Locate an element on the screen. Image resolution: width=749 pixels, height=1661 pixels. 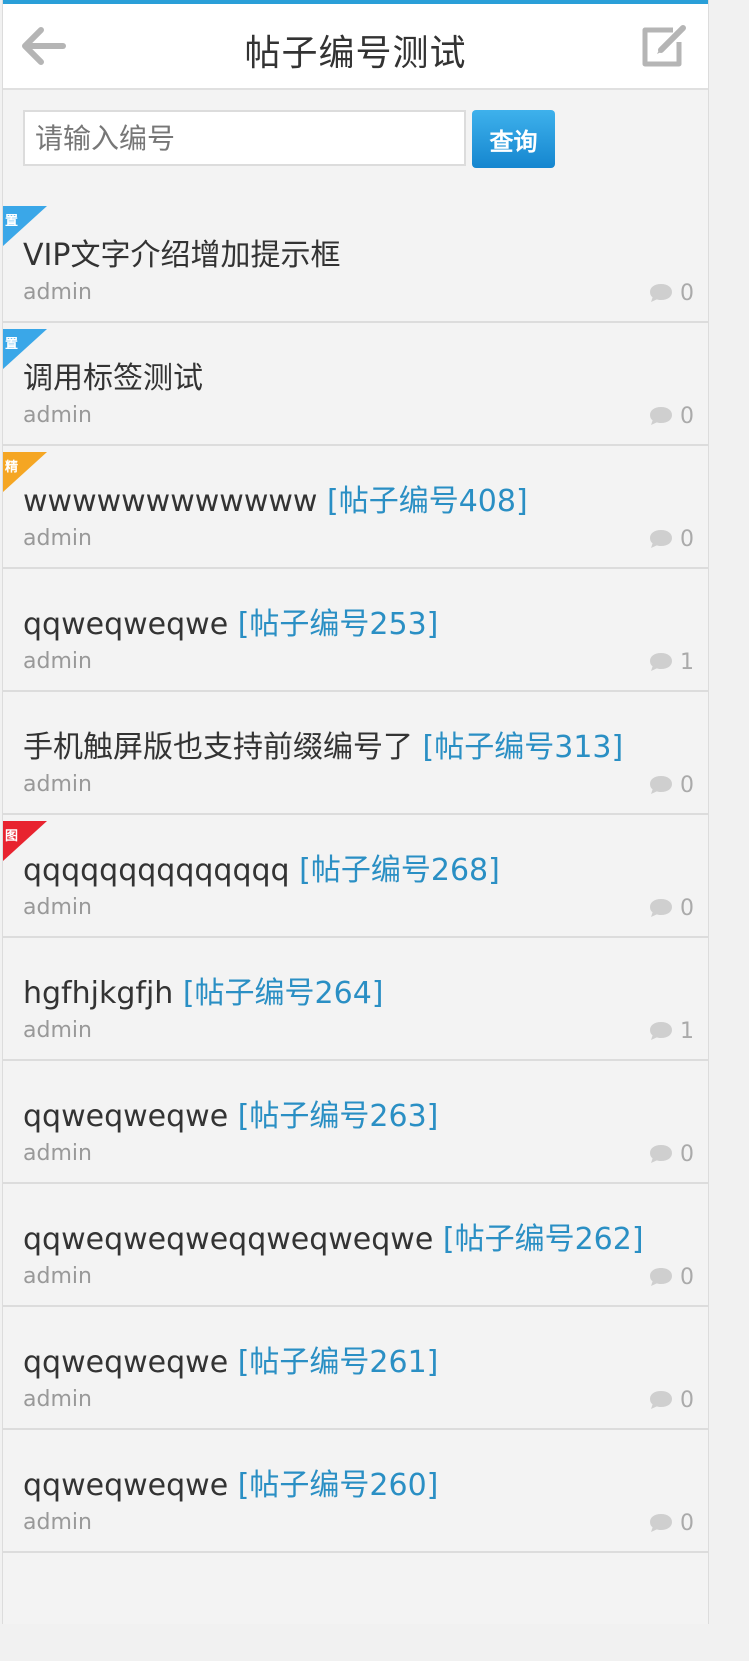
thread-item: qqweqweqweqqweqweqwe [帖子编号262] admin 0 is located at coordinates (355, 1245).